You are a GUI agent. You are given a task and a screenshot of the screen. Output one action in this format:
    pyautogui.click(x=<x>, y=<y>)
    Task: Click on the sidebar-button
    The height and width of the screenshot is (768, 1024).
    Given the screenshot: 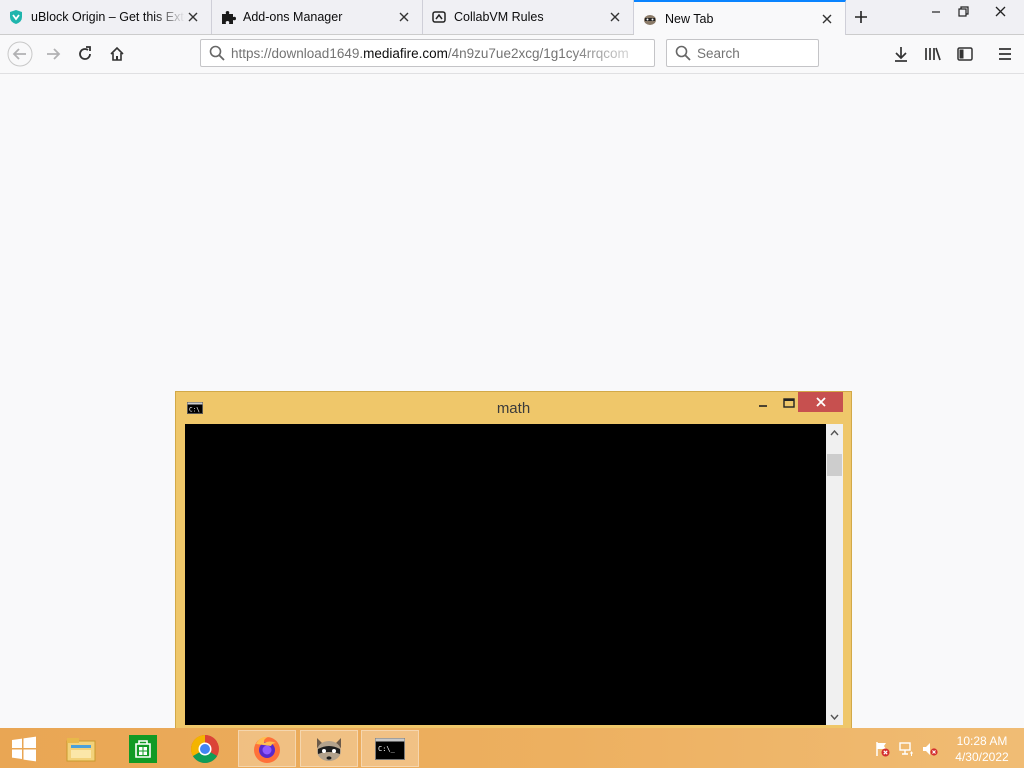 What is the action you would take?
    pyautogui.click(x=965, y=54)
    